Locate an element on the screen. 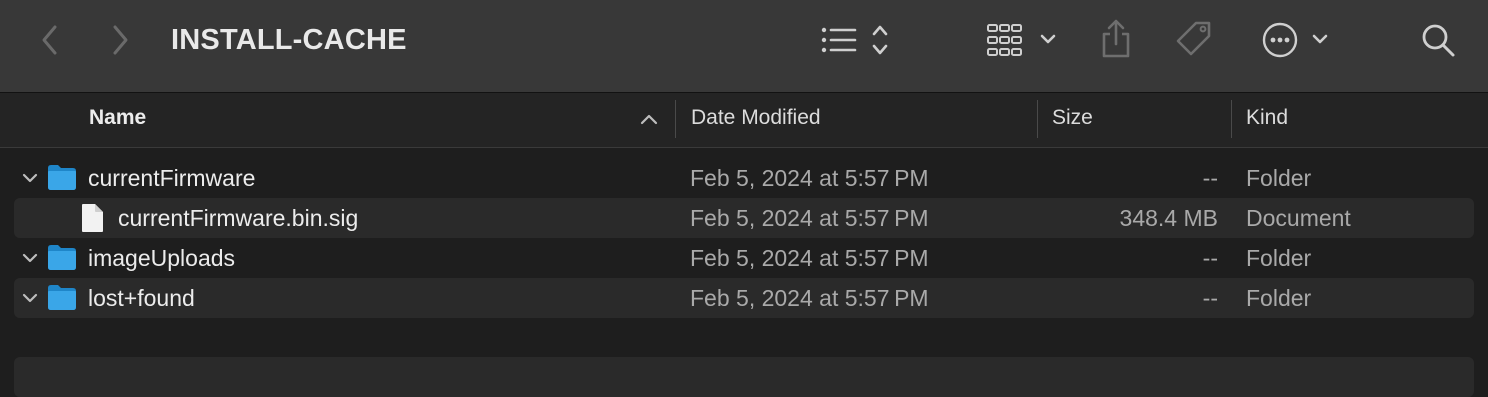 The image size is (1488, 397). list-view-icon is located at coordinates (854, 40).